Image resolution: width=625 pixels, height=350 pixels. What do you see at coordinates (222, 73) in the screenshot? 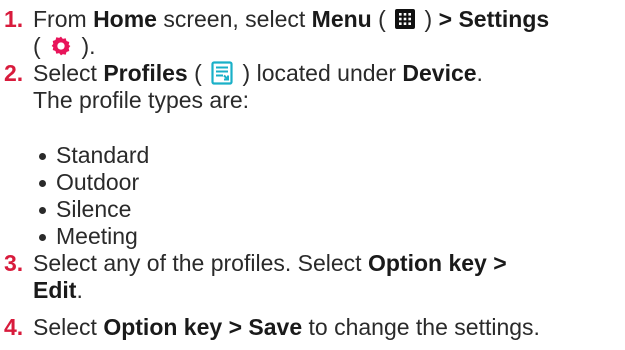
I see `profiles-icon` at bounding box center [222, 73].